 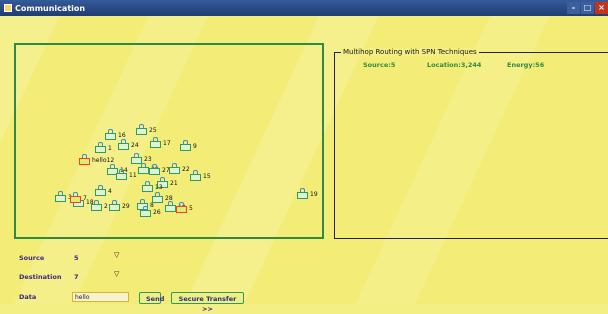 I want to click on node-label: 2, so click(x=106, y=206).